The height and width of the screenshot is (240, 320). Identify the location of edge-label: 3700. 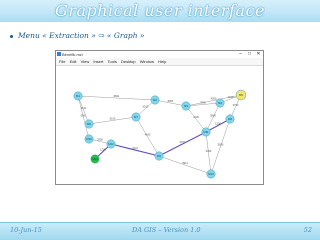
(236, 105).